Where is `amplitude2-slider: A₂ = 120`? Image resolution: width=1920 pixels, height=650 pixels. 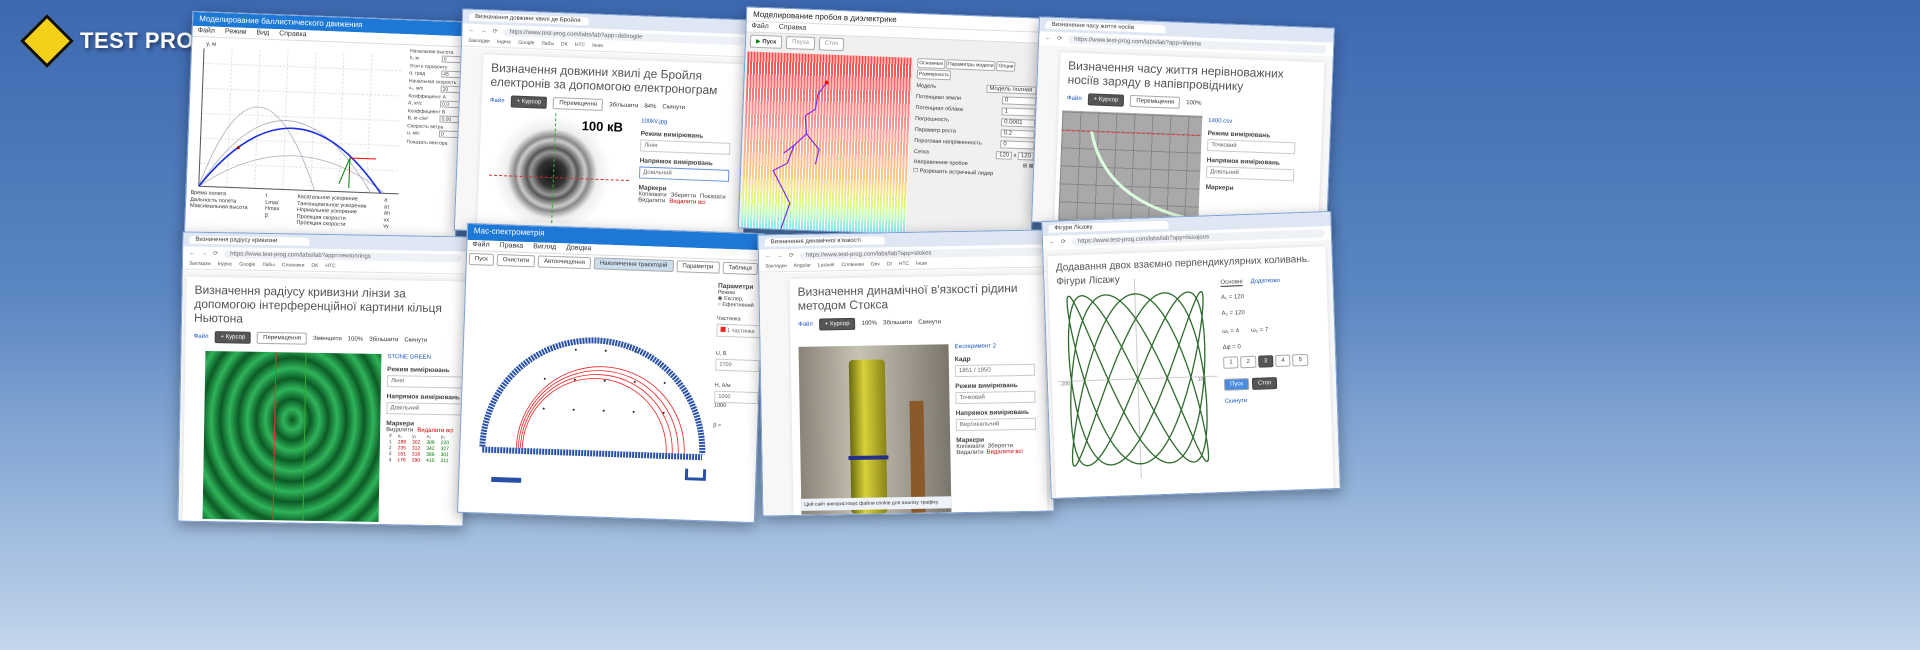 amplitude2-slider: A₂ = 120 is located at coordinates (1271, 312).